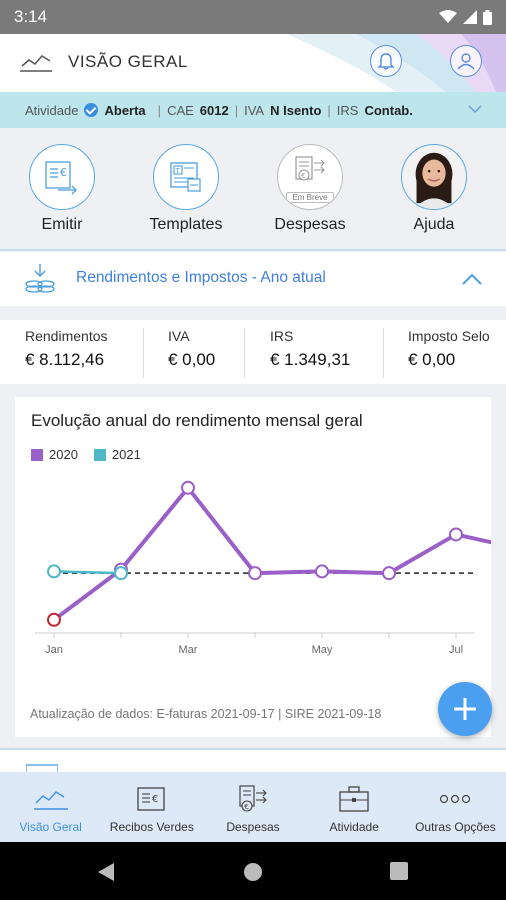  I want to click on cae-label: CAE, so click(180, 110).